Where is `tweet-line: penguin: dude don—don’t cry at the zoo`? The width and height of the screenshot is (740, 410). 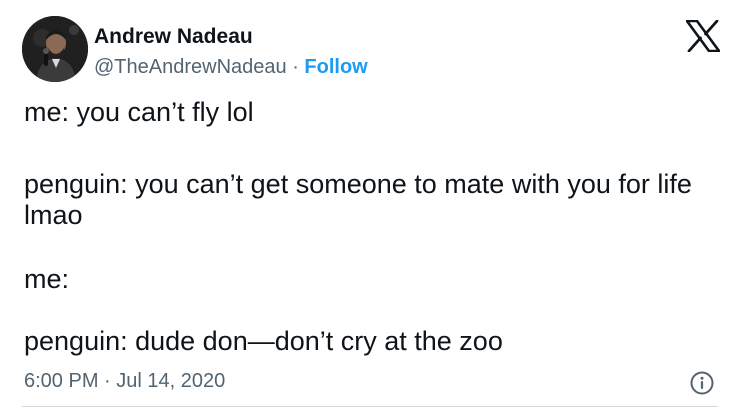 tweet-line: penguin: dude don—don’t cry at the zoo is located at coordinates (263, 341).